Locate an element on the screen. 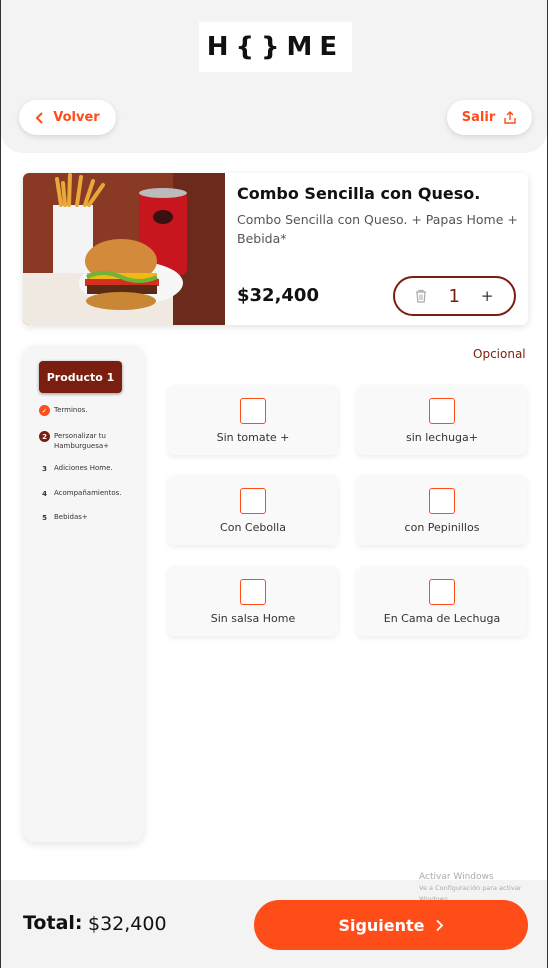 This screenshot has width=548, height=968. step-label: Acompañamientos. is located at coordinates (88, 493).